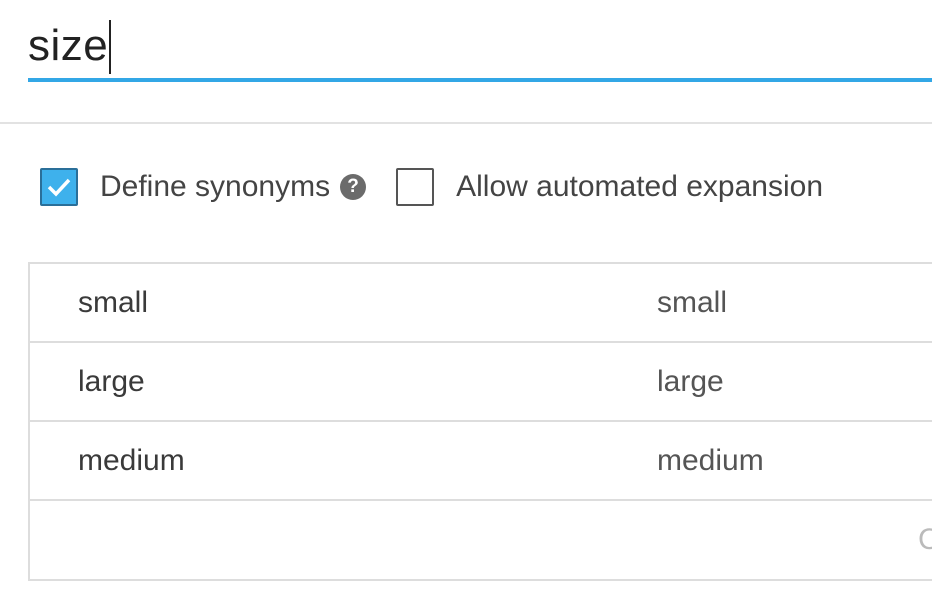 The height and width of the screenshot is (606, 932). I want to click on checkmark-icon, so click(59, 187).